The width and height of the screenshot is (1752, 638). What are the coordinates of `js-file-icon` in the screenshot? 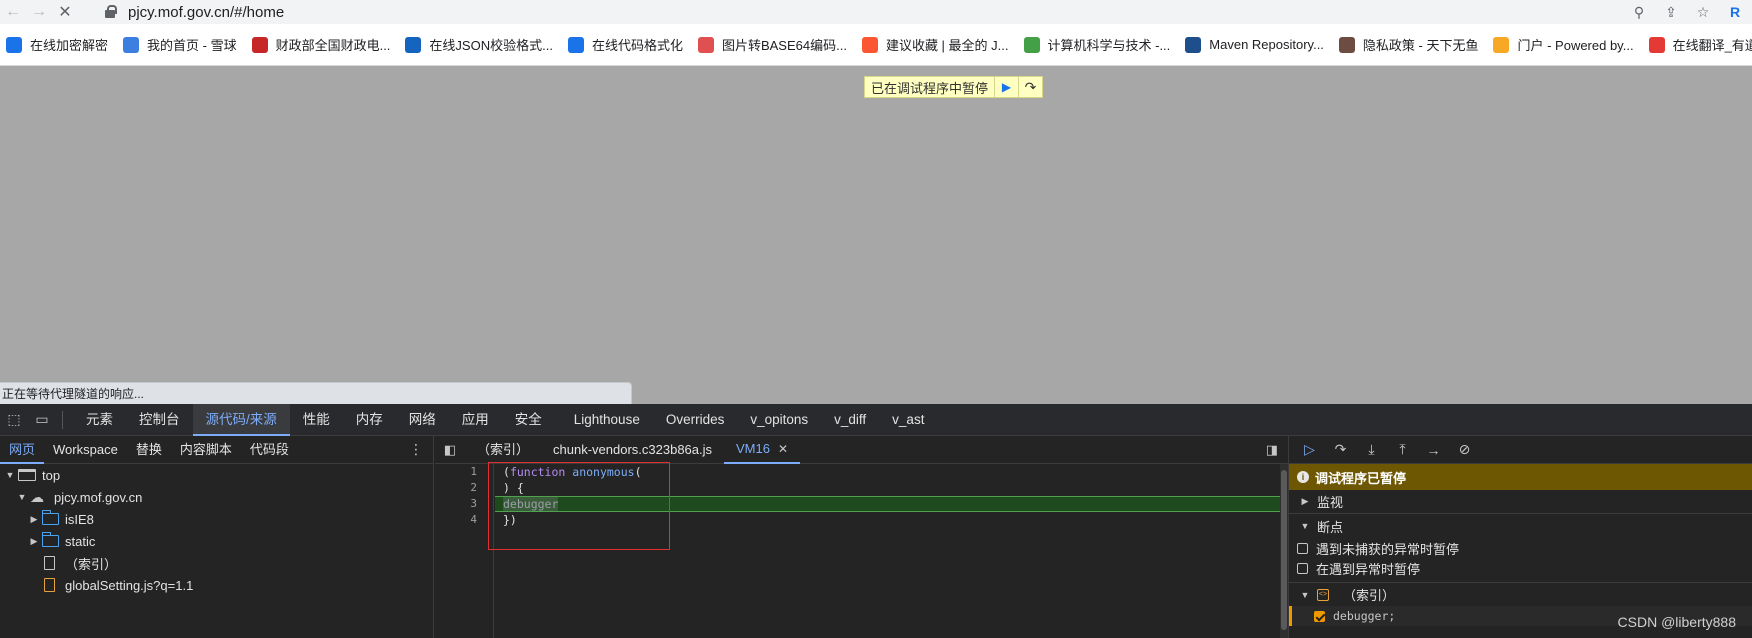 It's located at (49, 585).